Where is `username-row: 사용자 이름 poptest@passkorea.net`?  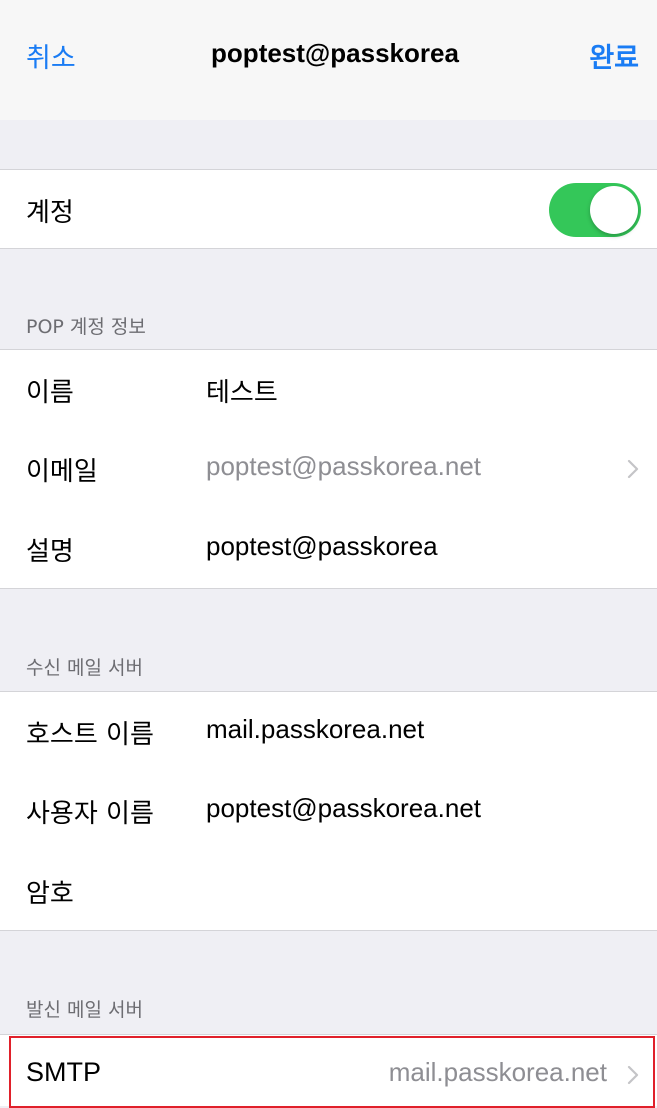
username-row: 사용자 이름 poptest@passkorea.net is located at coordinates (328, 811).